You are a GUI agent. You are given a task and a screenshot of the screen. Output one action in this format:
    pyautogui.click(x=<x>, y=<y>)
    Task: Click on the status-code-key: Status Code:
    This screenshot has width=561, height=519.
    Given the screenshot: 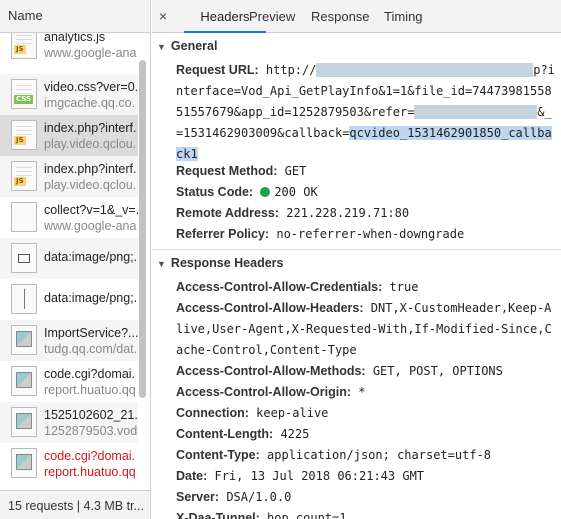 What is the action you would take?
    pyautogui.click(x=215, y=192)
    